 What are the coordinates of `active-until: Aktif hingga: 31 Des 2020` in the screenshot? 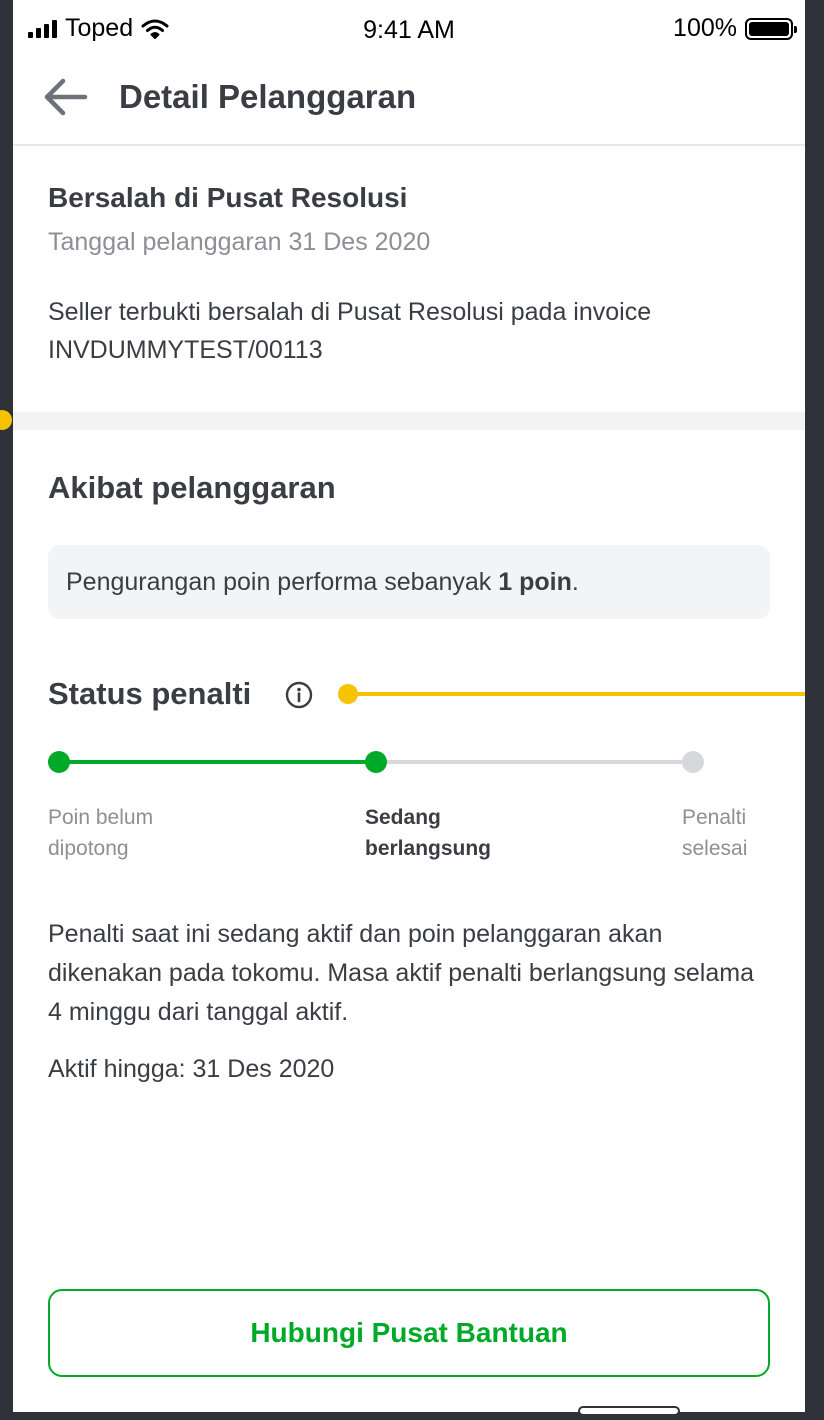 It's located at (191, 1069).